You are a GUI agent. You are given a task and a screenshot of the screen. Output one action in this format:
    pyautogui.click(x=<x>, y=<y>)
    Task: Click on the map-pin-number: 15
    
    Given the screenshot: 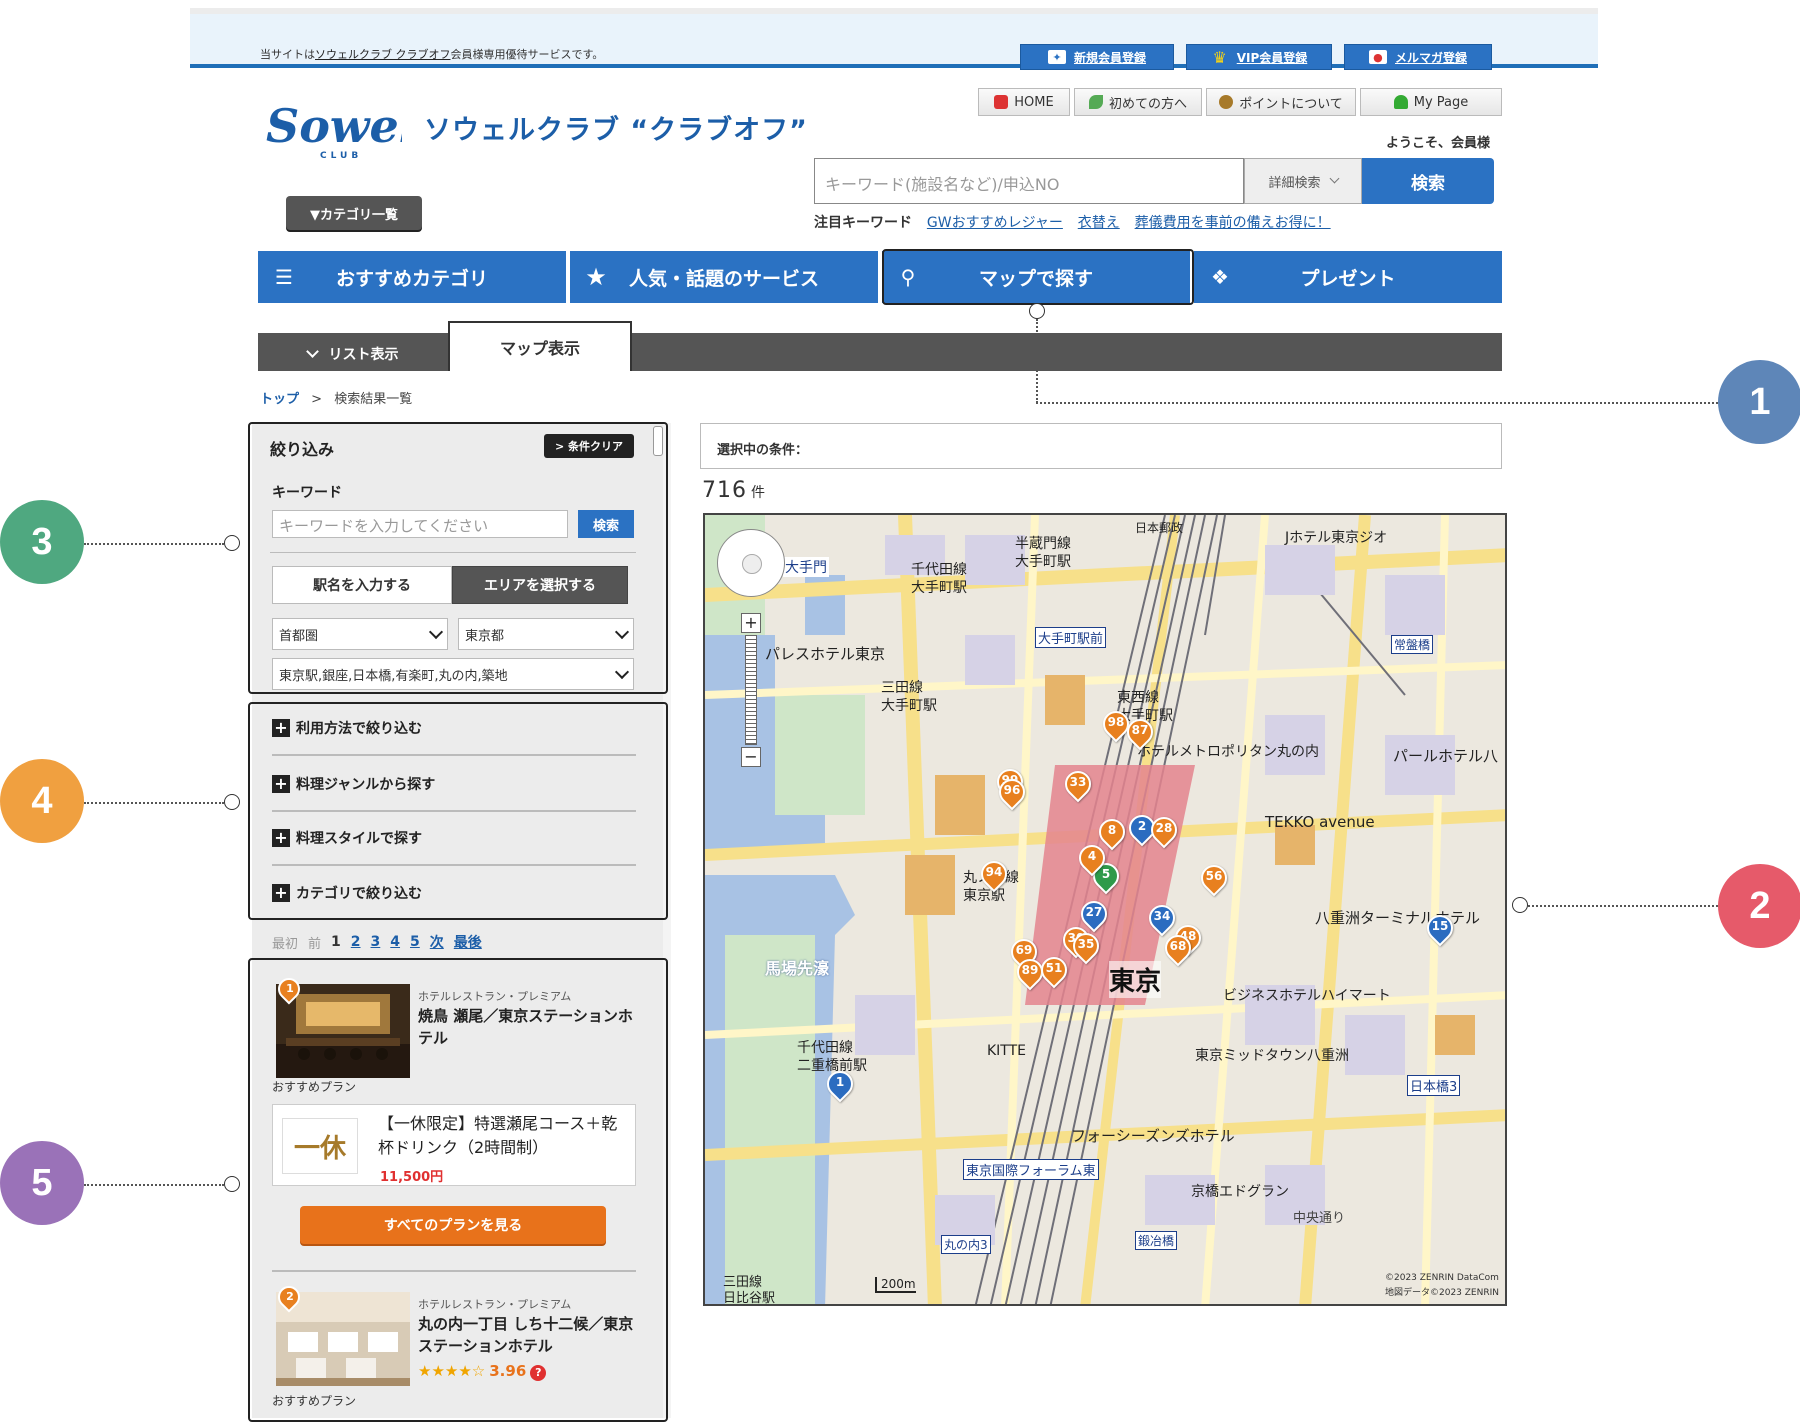 What is the action you would take?
    pyautogui.click(x=1440, y=926)
    